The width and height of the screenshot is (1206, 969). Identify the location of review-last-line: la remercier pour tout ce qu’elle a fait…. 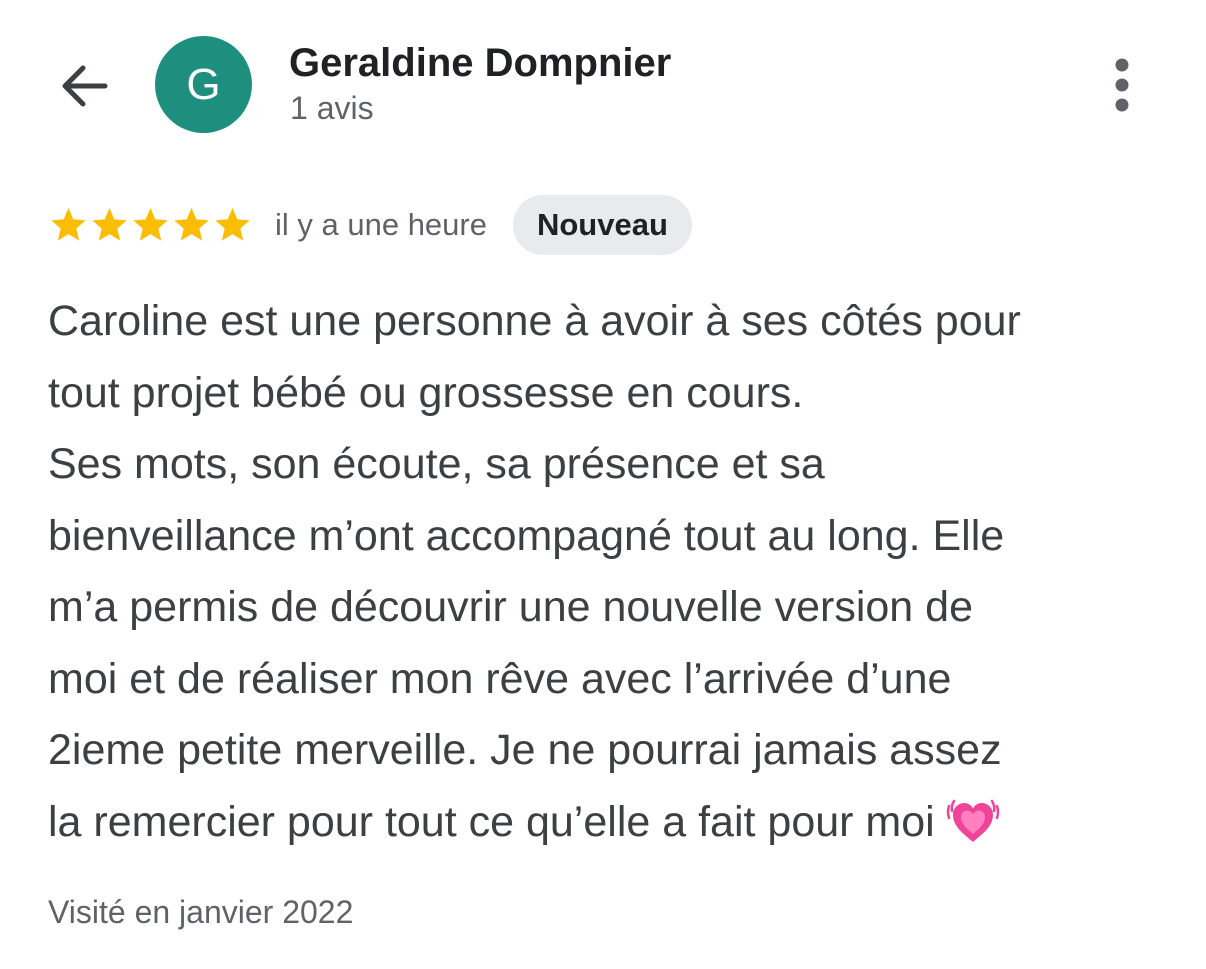
(608, 823).